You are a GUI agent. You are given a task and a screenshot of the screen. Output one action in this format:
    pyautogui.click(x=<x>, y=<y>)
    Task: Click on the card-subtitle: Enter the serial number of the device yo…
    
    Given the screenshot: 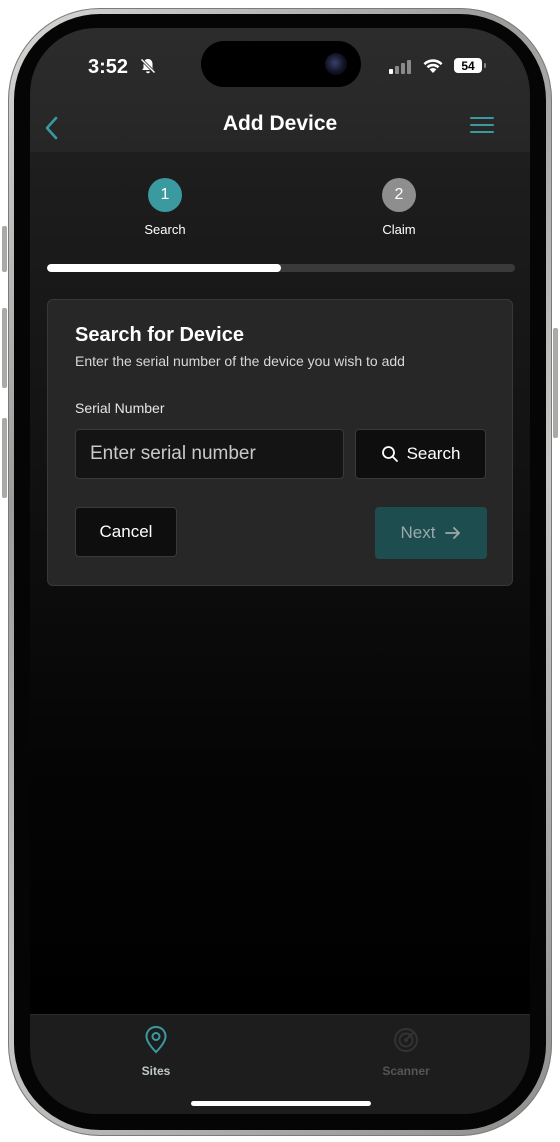 What is the action you would take?
    pyautogui.click(x=240, y=361)
    